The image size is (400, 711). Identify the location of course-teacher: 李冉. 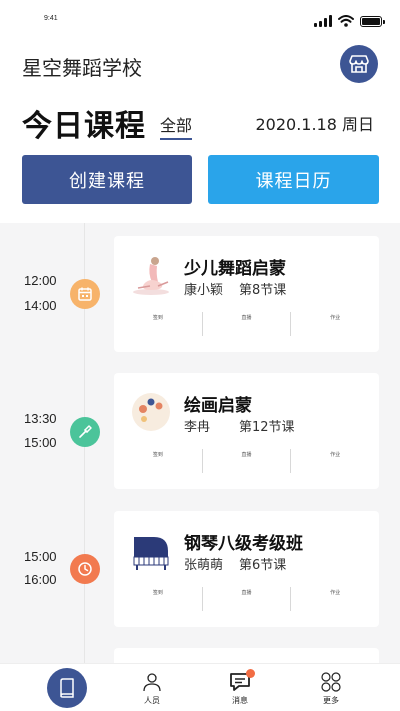
(197, 427).